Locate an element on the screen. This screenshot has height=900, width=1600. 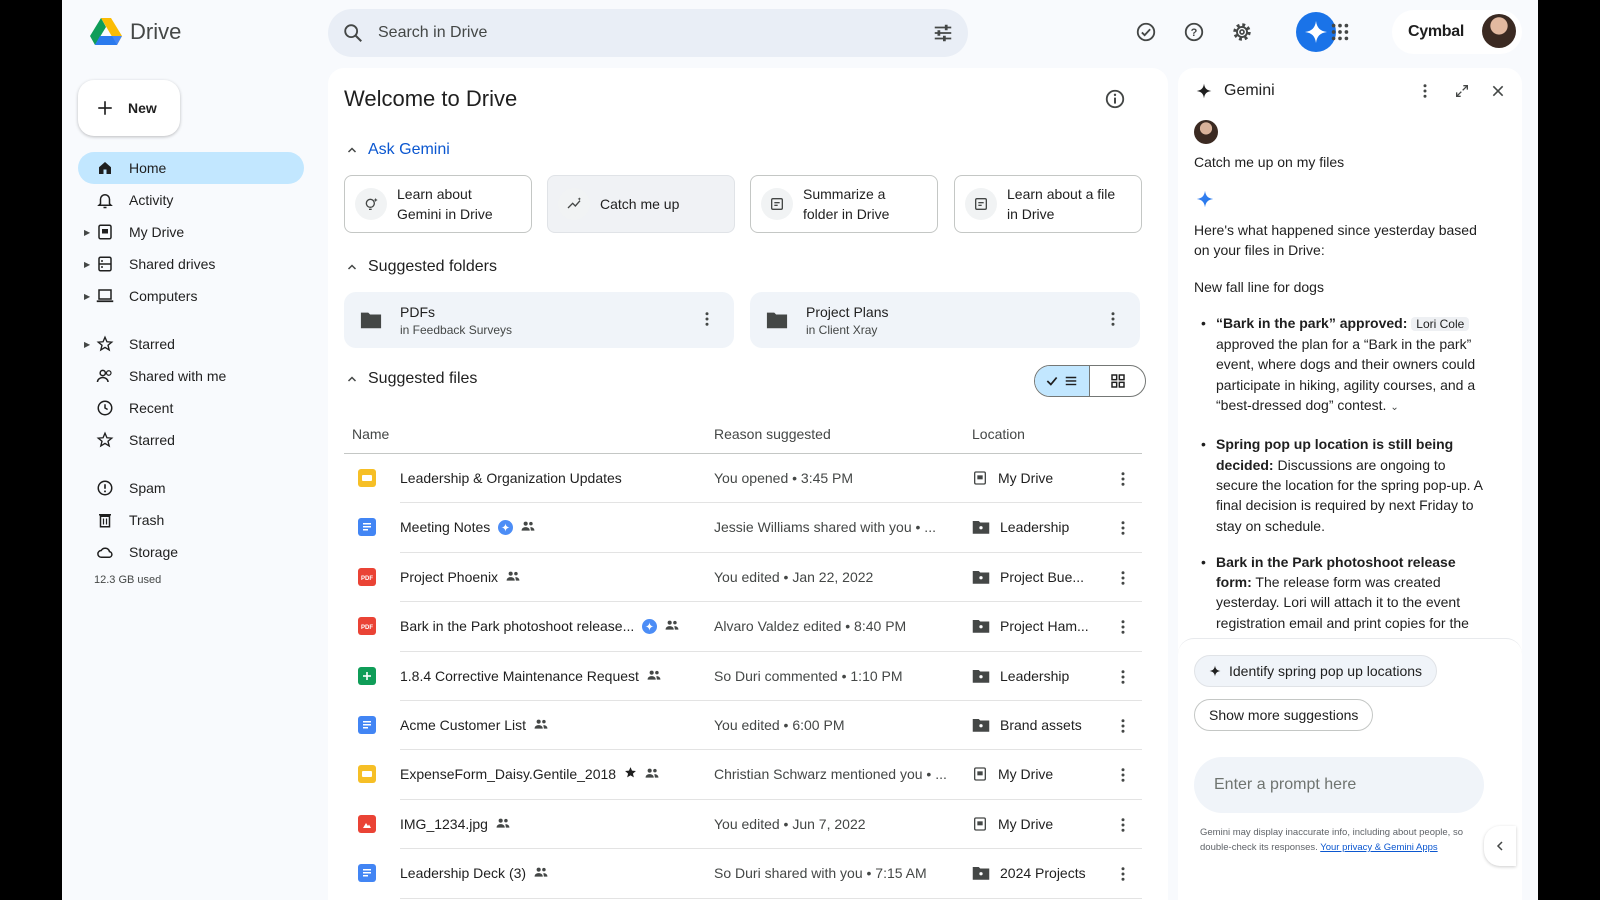
file-name: Leadership & Organization Updates is located at coordinates (511, 478).